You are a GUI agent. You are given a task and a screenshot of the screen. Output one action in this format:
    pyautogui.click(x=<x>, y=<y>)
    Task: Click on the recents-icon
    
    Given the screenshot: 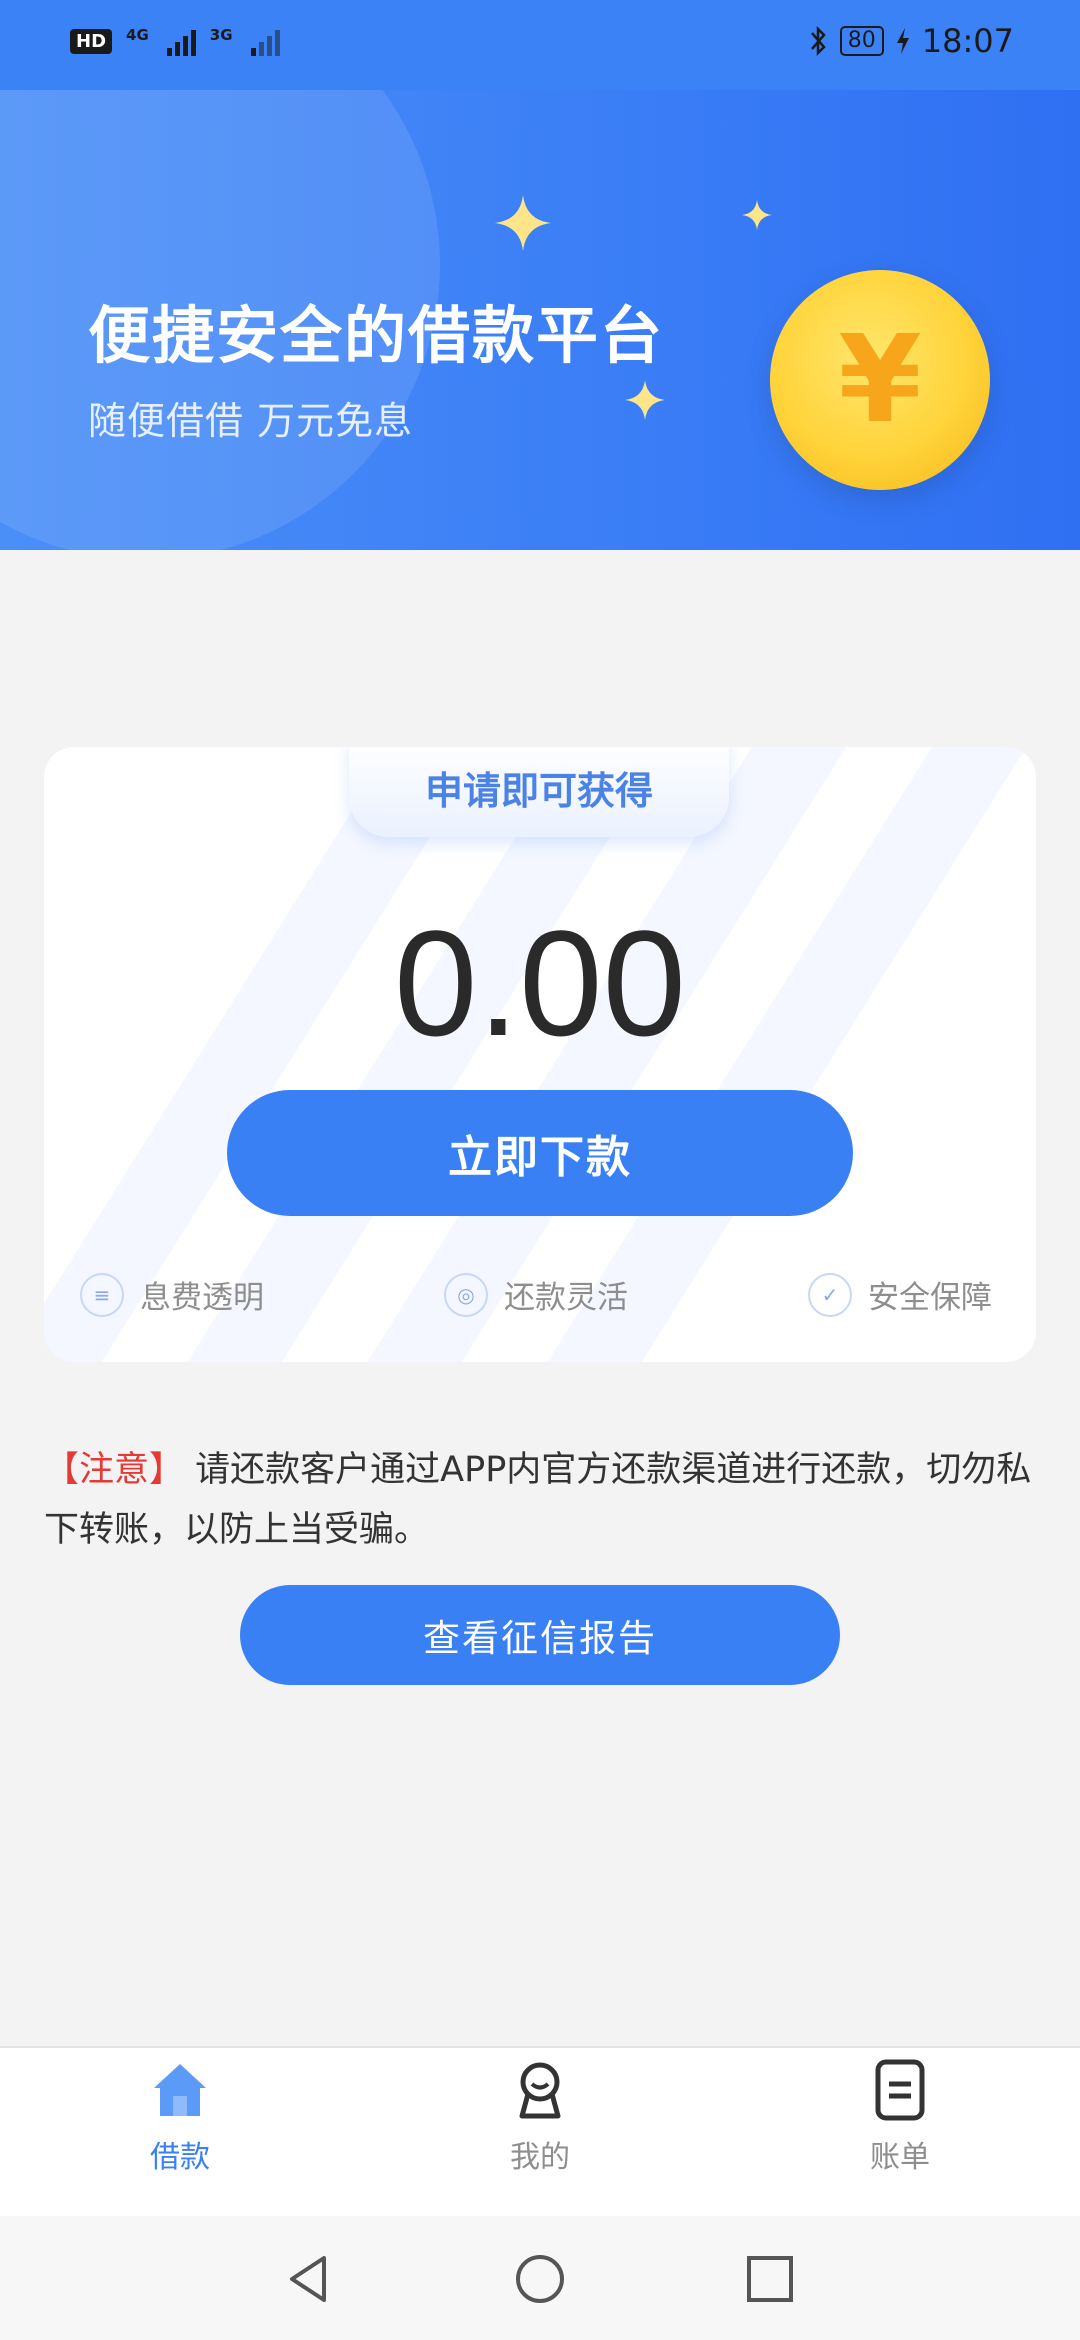 What is the action you would take?
    pyautogui.click(x=770, y=2279)
    